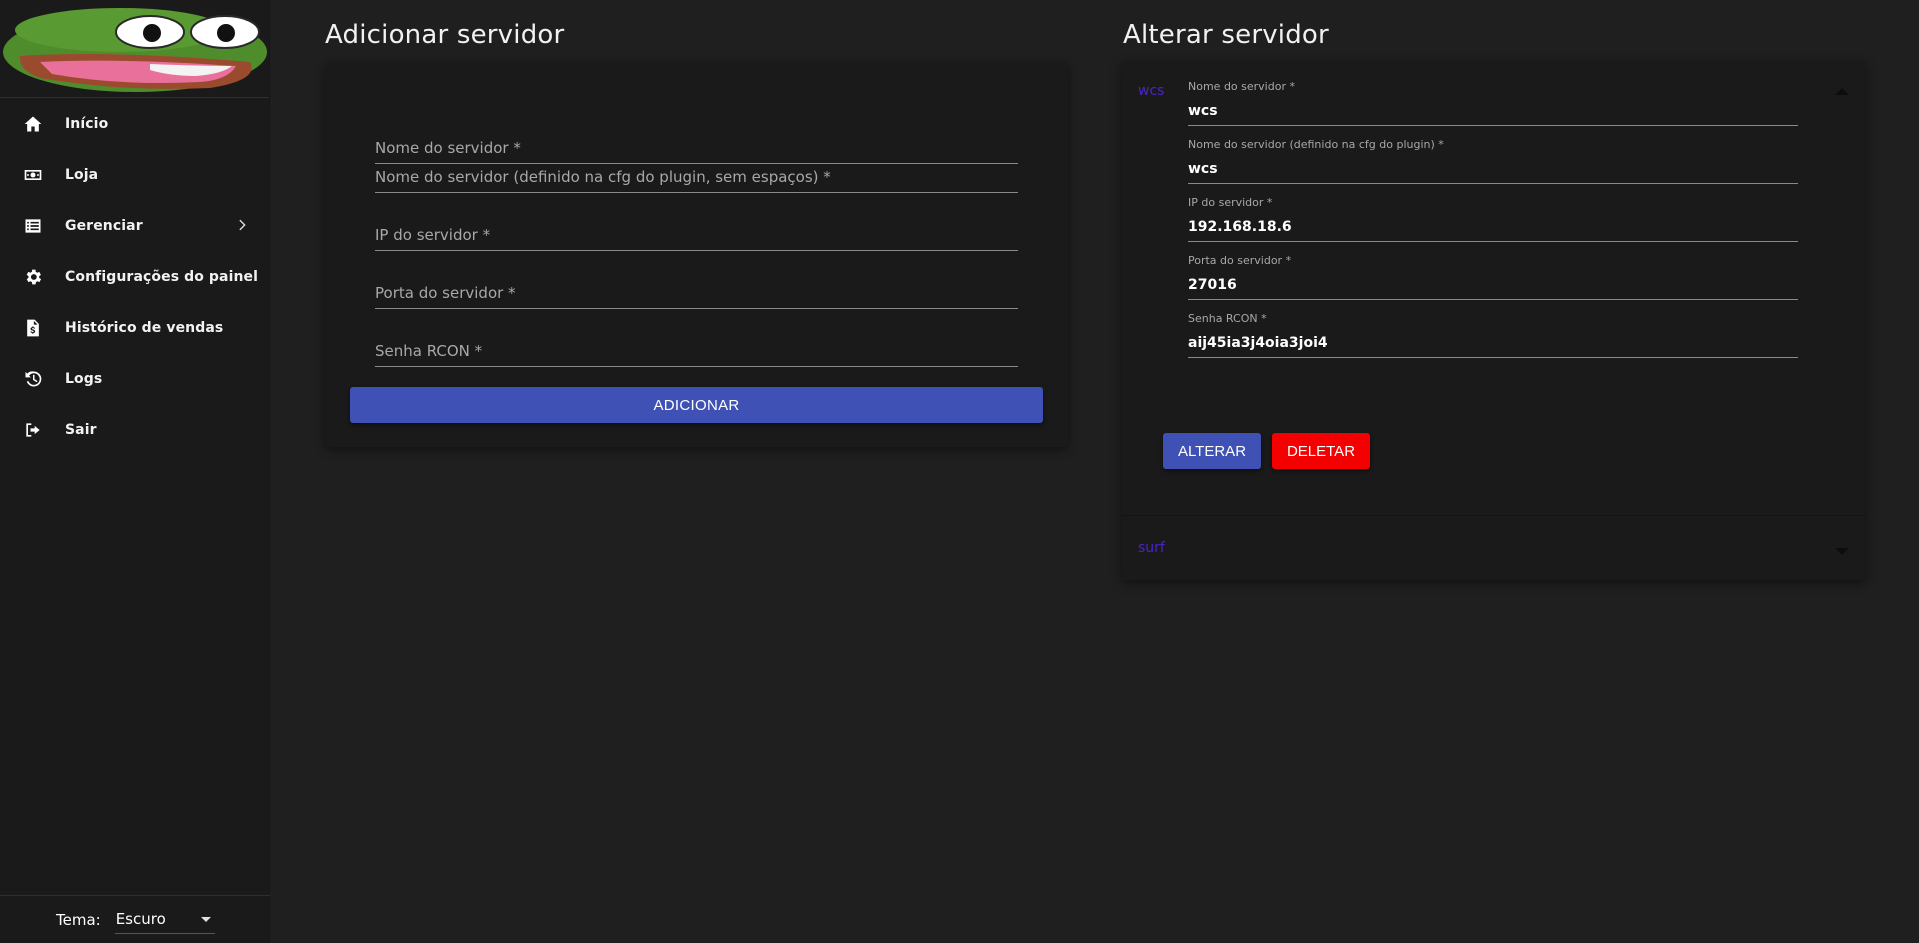 This screenshot has width=1919, height=943. I want to click on server-name-placeholder: Nome do servidor *, so click(448, 148).